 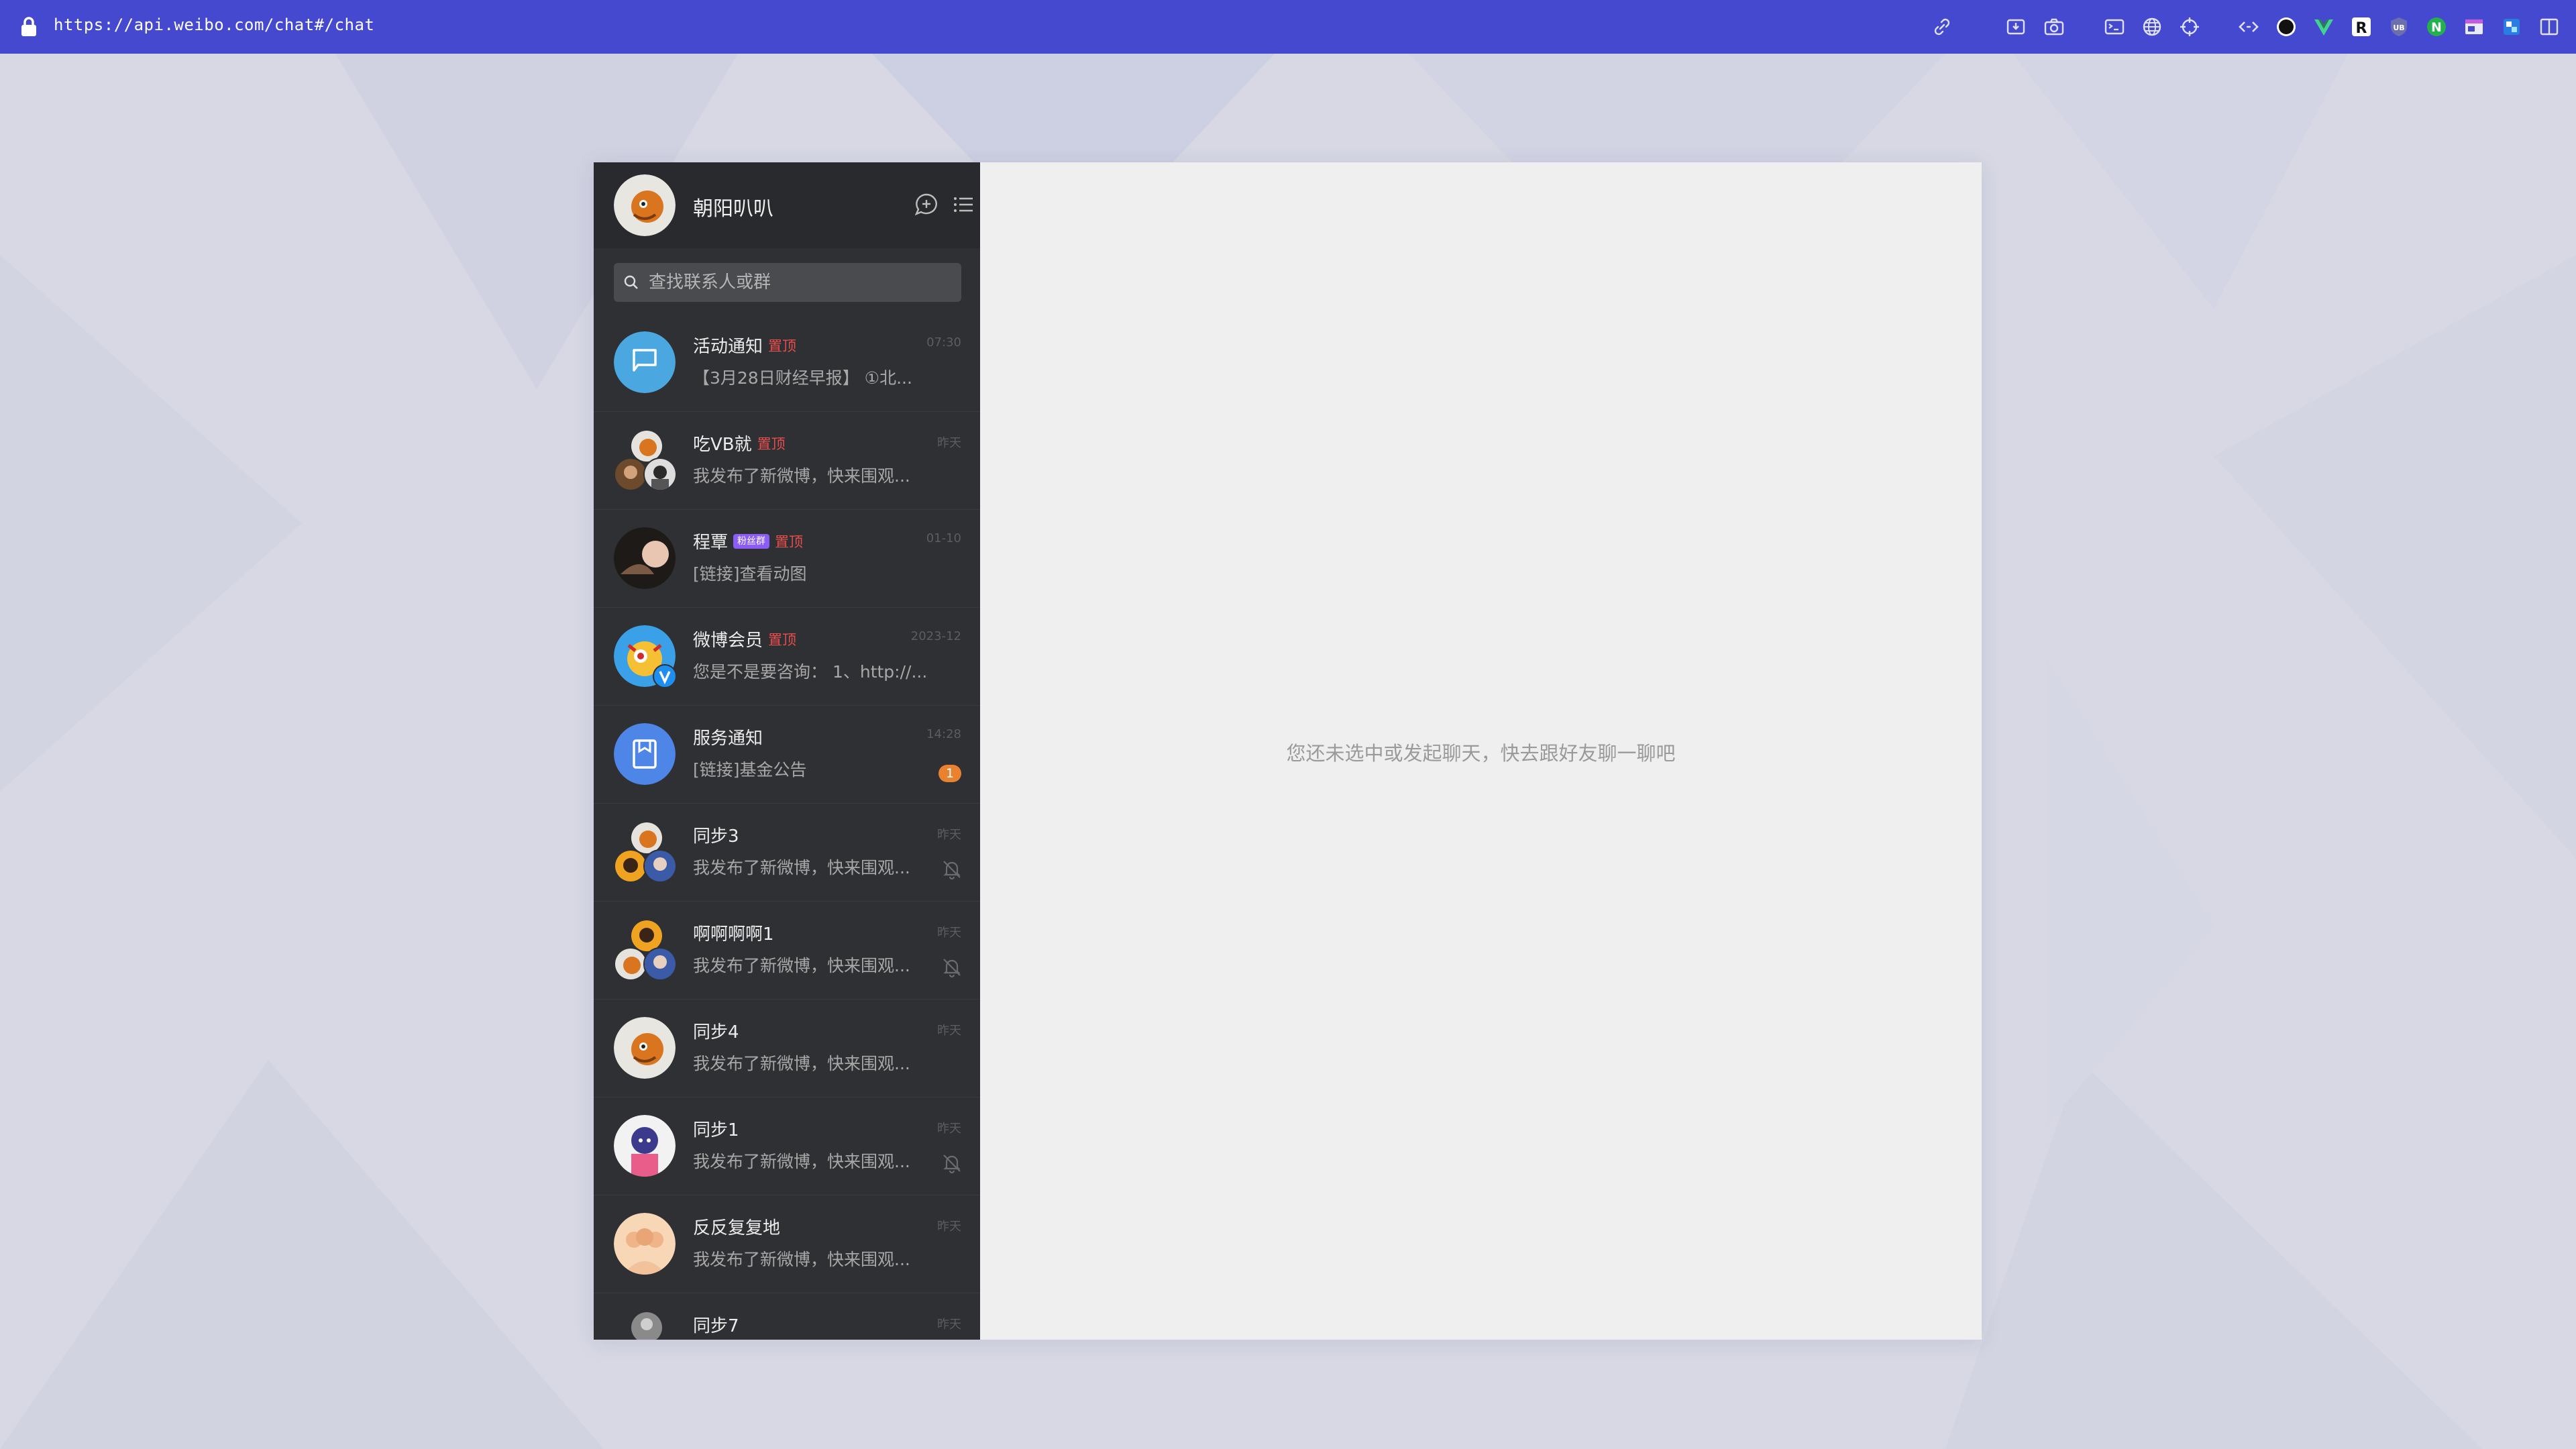 What do you see at coordinates (751, 541) in the screenshot?
I see `fan-group-badge: 粉丝群` at bounding box center [751, 541].